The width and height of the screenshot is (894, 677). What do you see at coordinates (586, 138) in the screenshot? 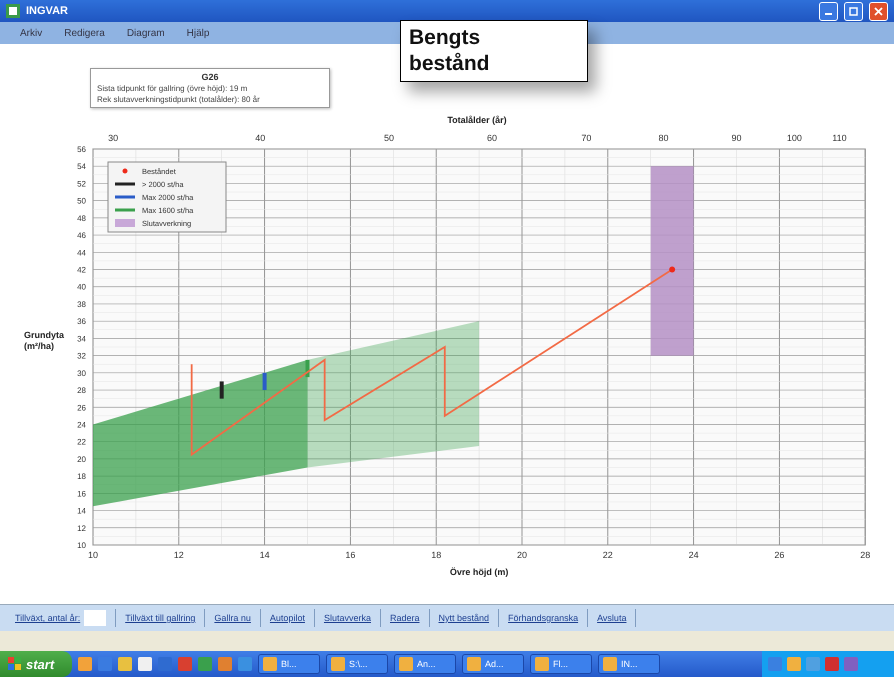
I see `tick-label: 70` at bounding box center [586, 138].